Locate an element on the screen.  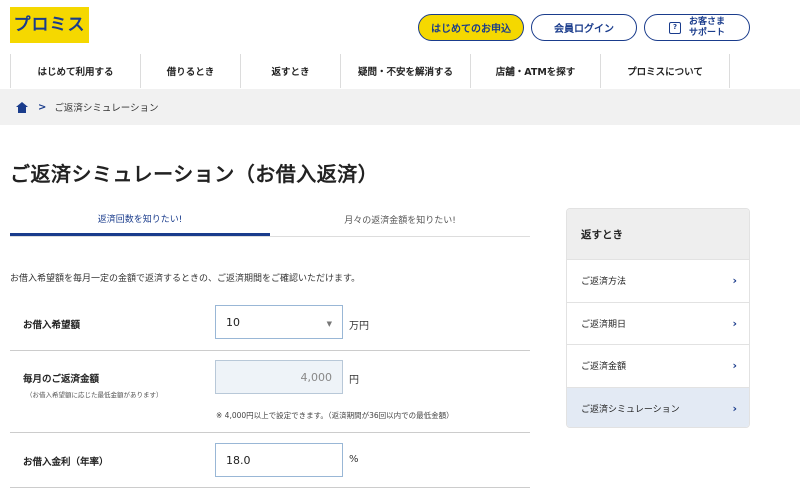
nav-item-first-time: はじめて利用する is located at coordinates (75, 71).